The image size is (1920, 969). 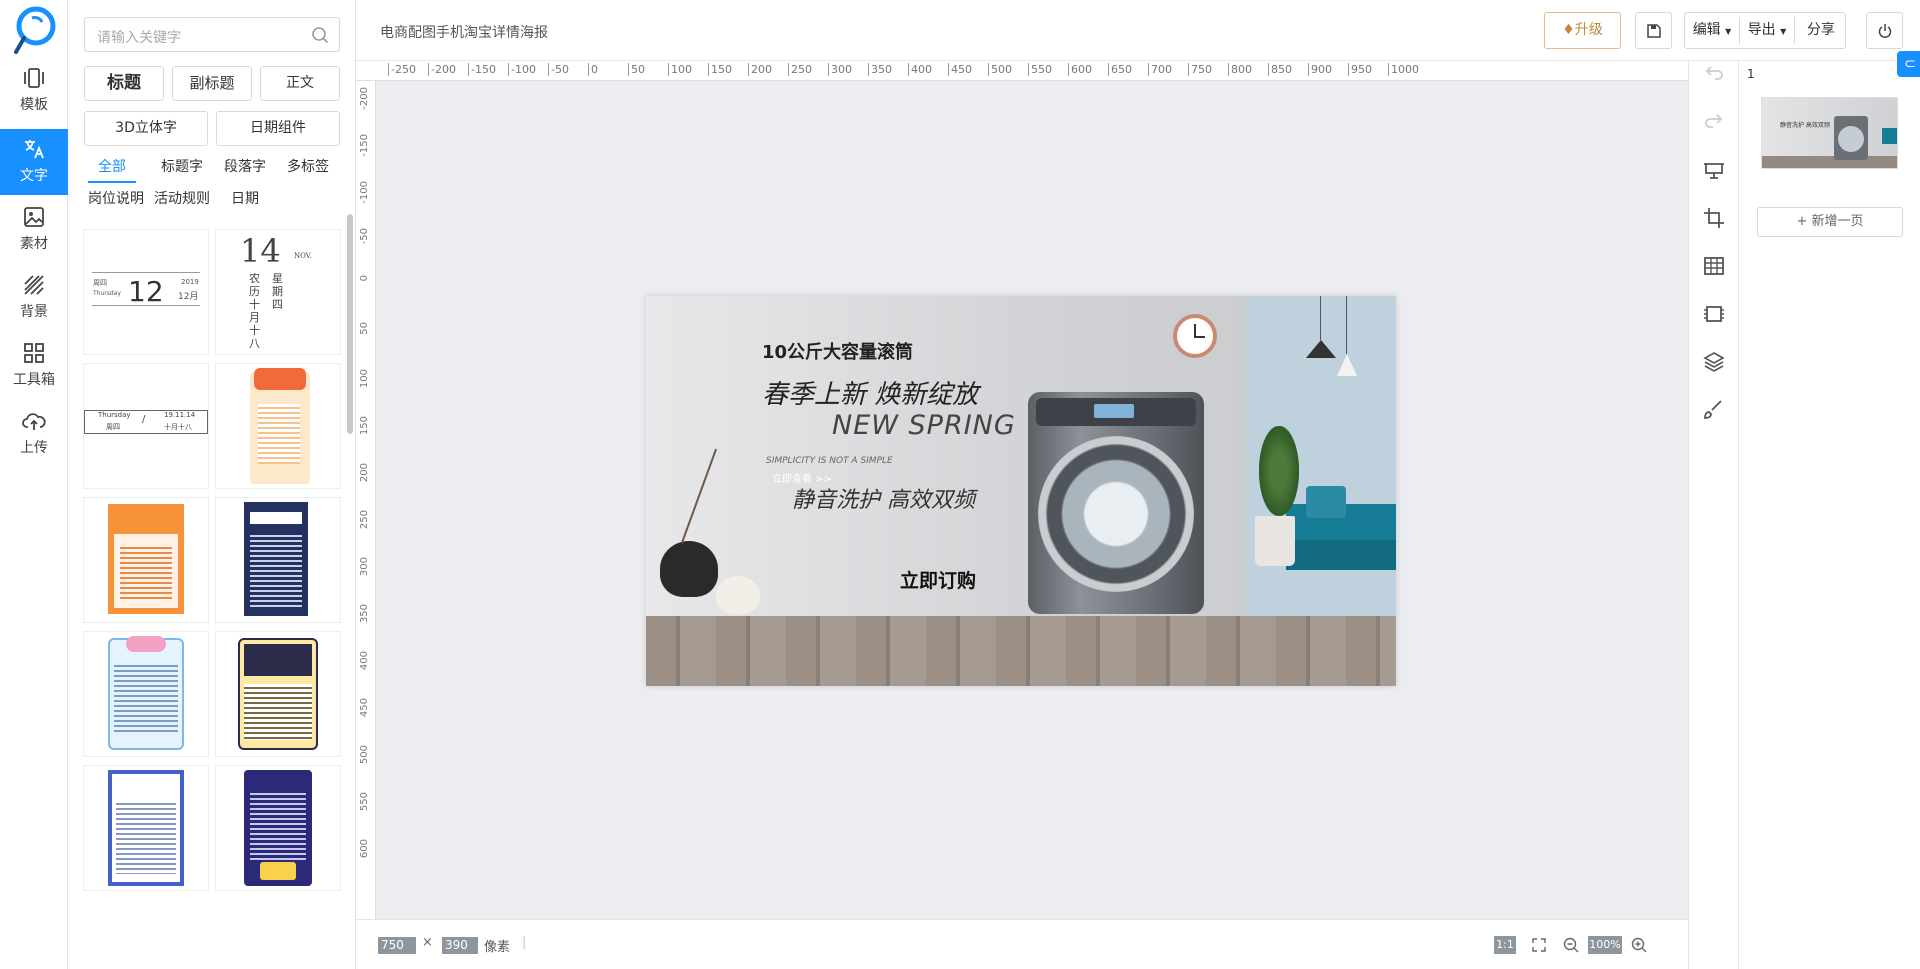 What do you see at coordinates (34, 78) in the screenshot?
I see `phone-template-icon` at bounding box center [34, 78].